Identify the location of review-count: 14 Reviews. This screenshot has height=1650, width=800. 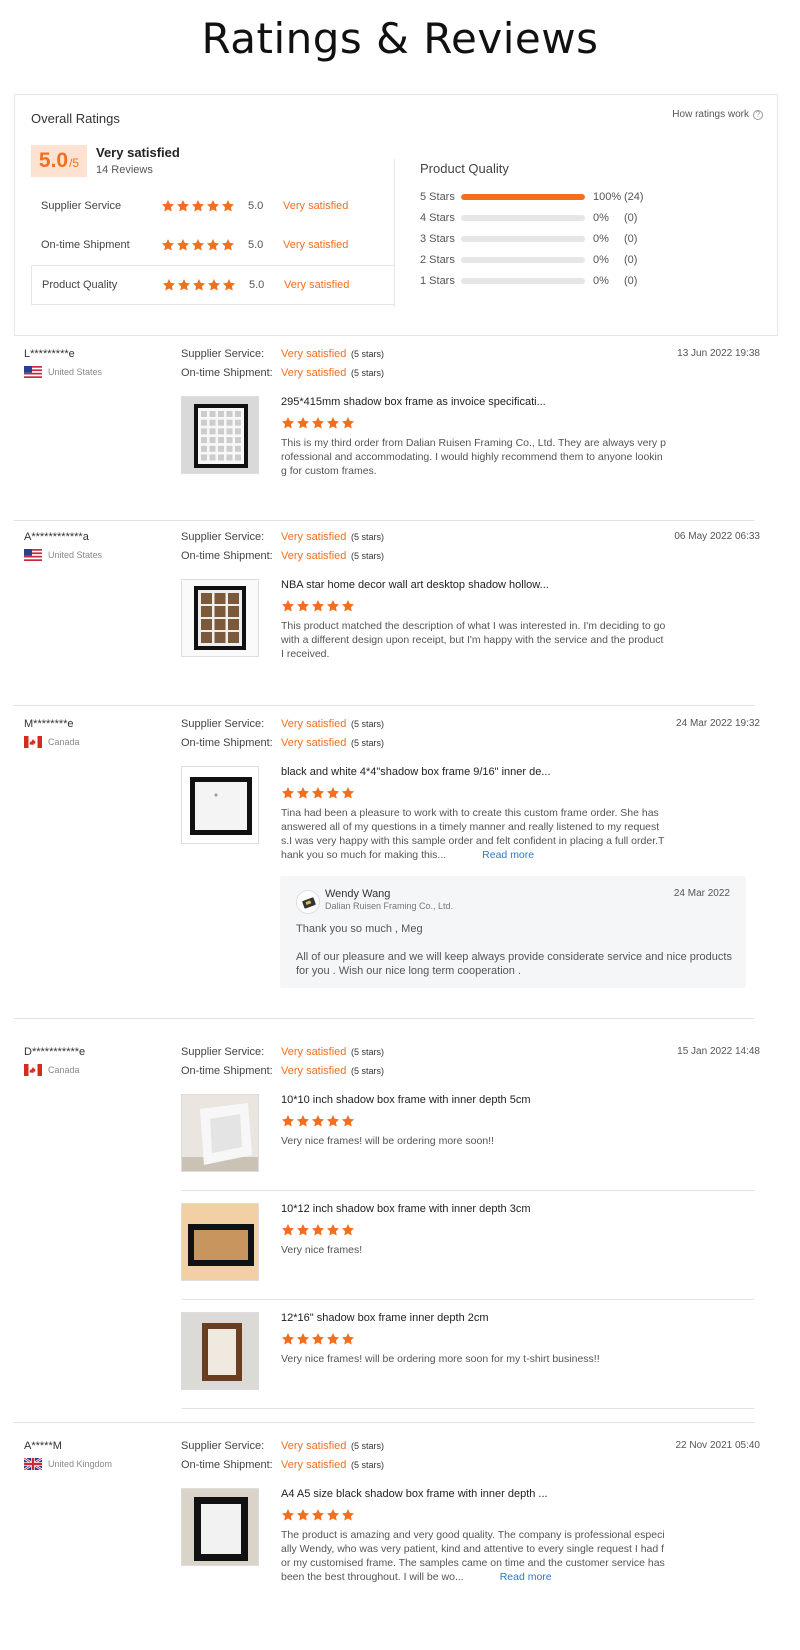
(124, 170).